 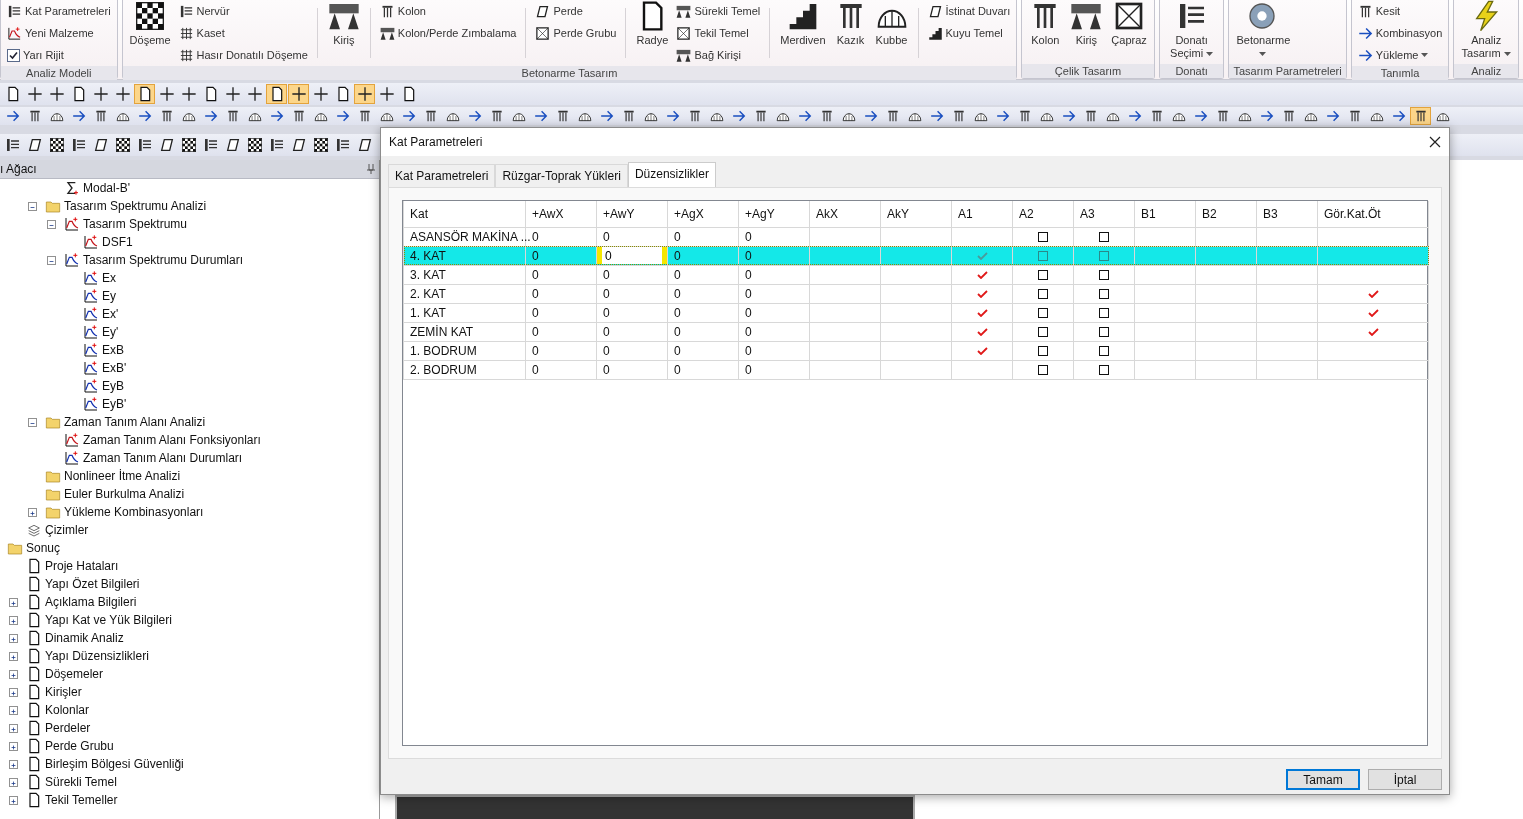 What do you see at coordinates (1373, 214) in the screenshot?
I see `column-header: Gör.Kat.Öt` at bounding box center [1373, 214].